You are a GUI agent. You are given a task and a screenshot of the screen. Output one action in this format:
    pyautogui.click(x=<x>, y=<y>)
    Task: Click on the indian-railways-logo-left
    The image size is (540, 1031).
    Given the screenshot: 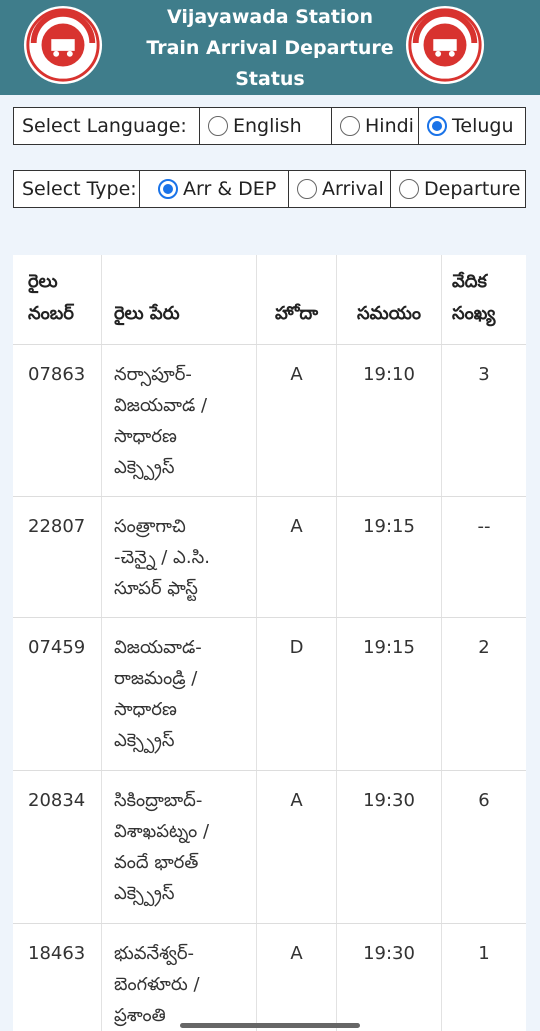 What is the action you would take?
    pyautogui.click(x=63, y=45)
    